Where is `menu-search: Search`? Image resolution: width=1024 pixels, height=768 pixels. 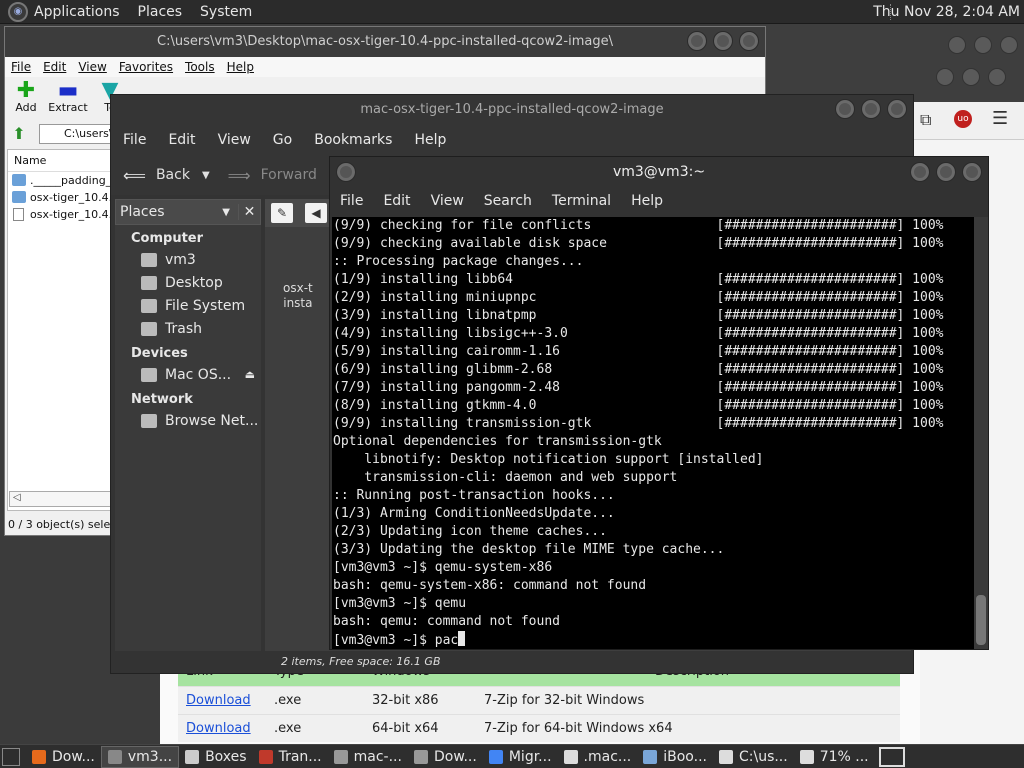
menu-search: Search is located at coordinates (508, 201).